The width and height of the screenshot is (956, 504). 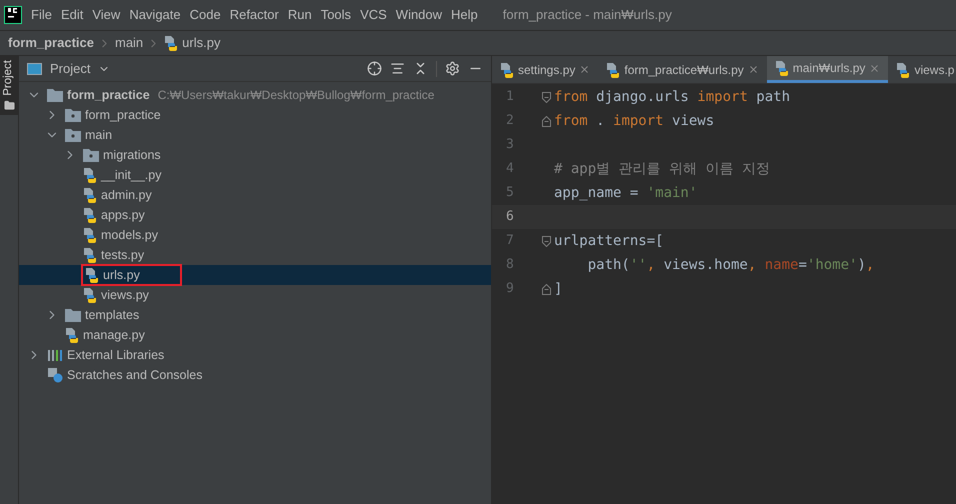 I want to click on breadcrumb-item: form_practice, so click(x=51, y=43).